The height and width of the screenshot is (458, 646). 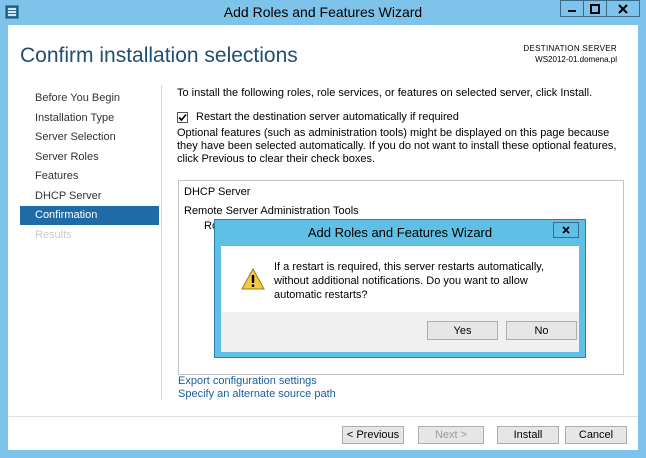 I want to click on list-item-dhcp-server: DHCP Server, so click(x=217, y=192).